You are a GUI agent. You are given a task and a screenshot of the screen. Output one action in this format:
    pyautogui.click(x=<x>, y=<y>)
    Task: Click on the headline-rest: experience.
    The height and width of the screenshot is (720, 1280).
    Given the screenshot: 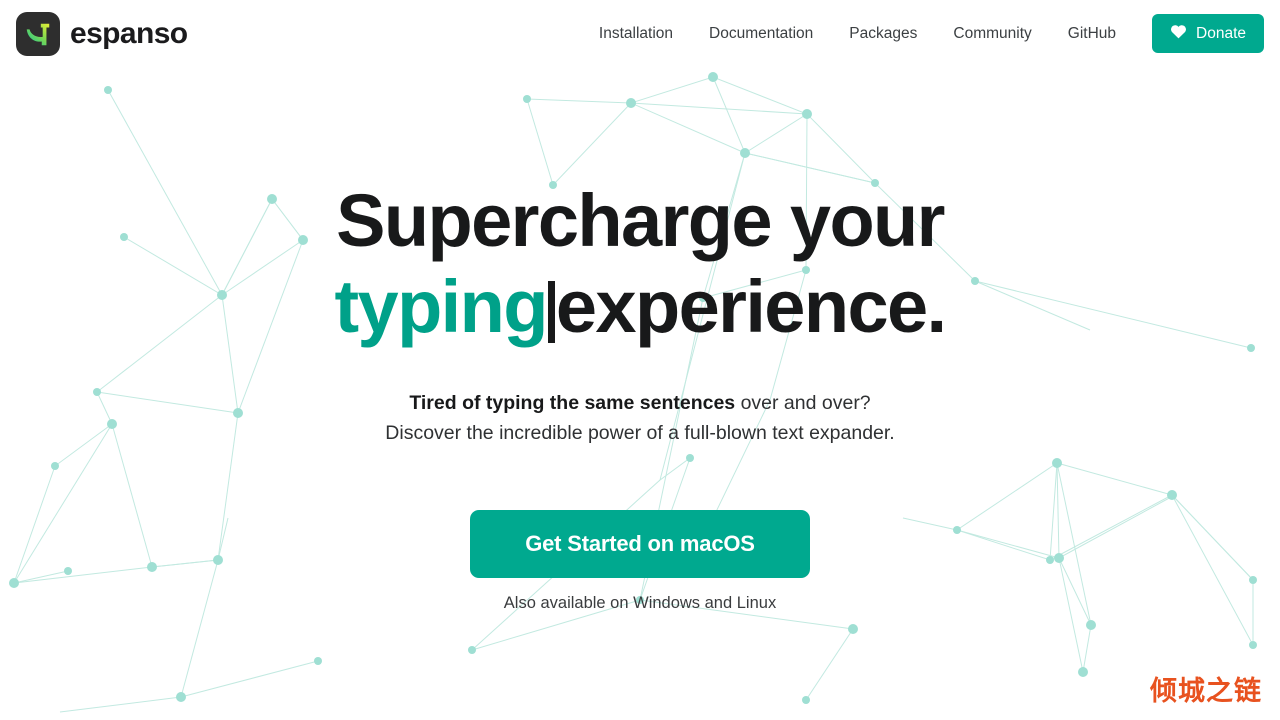 What is the action you would take?
    pyautogui.click(x=751, y=306)
    